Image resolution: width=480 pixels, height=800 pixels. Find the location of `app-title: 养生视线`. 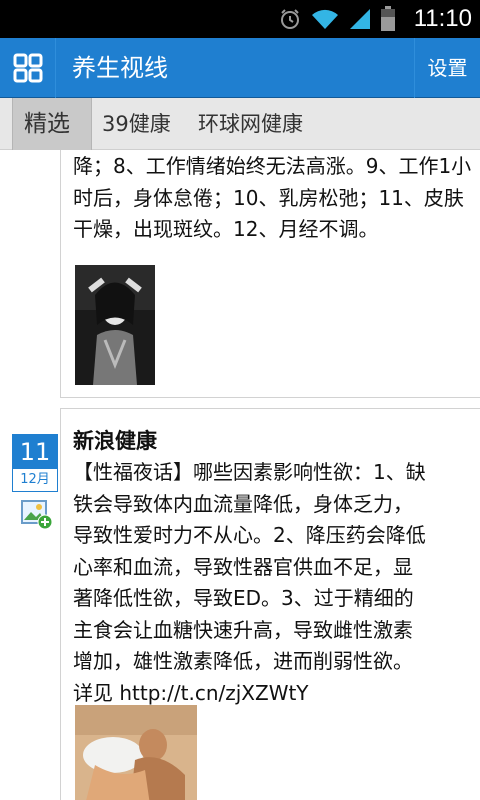

app-title: 养生视线 is located at coordinates (120, 68).